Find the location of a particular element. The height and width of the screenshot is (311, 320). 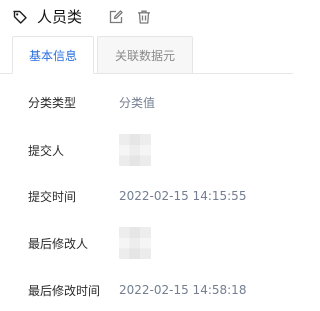

detail-row-last-modified-time: 最后修改时间 2022-02-15 14:58:18 is located at coordinates (146, 290).